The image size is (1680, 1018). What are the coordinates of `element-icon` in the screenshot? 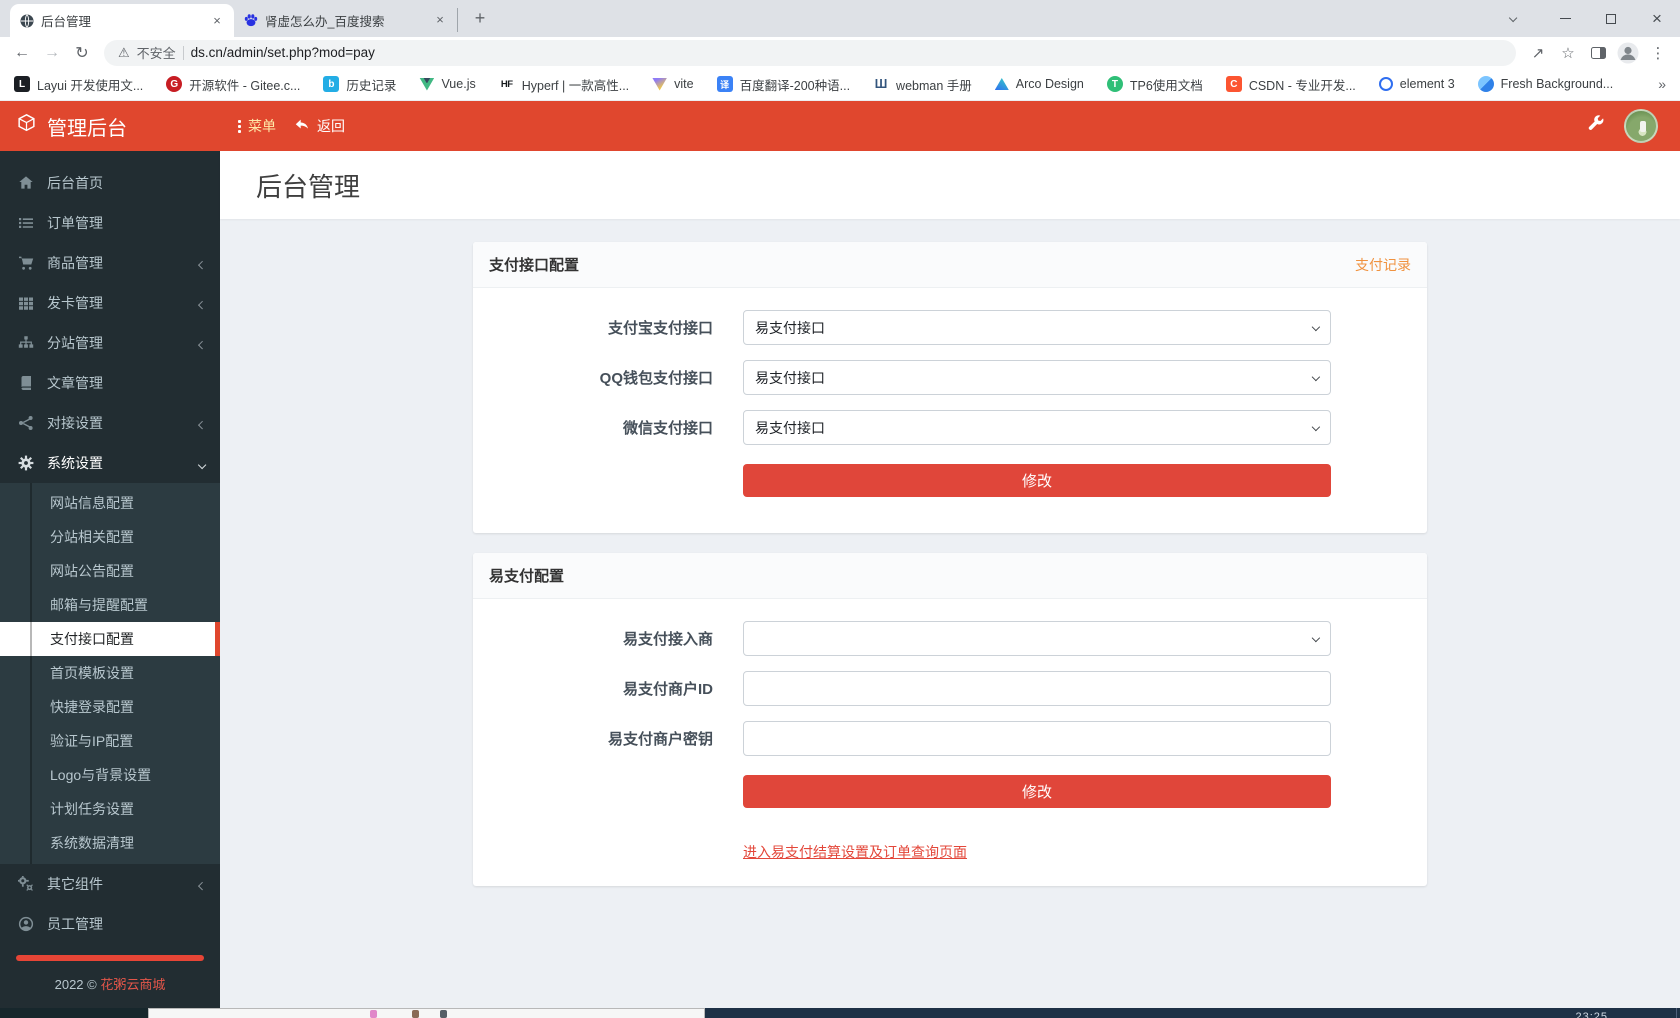 It's located at (1385, 84).